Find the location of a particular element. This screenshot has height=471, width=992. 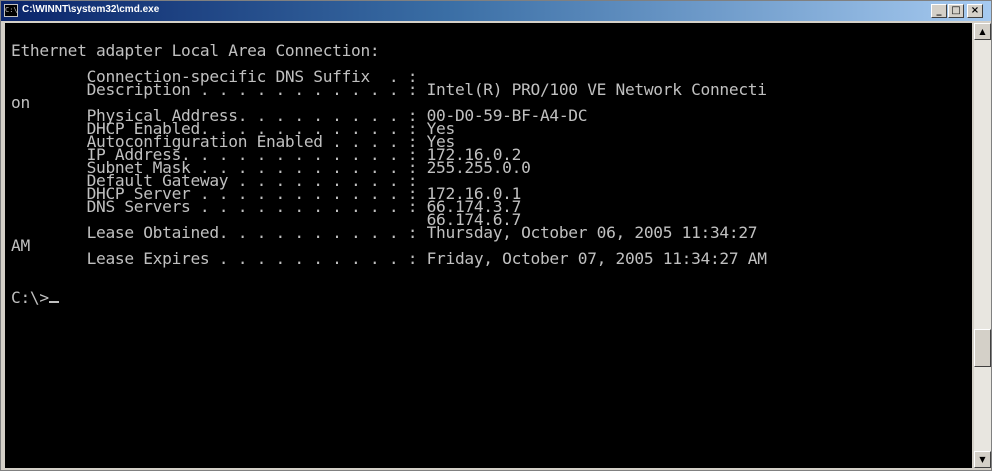

console-line: C:\> is located at coordinates (30, 297).